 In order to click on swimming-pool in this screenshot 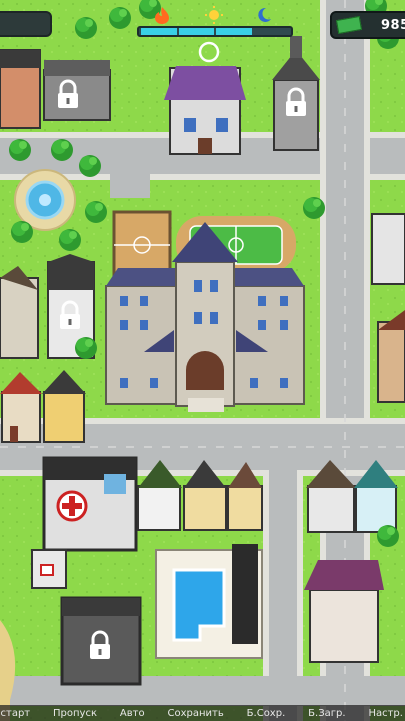, I will do `click(209, 601)`.